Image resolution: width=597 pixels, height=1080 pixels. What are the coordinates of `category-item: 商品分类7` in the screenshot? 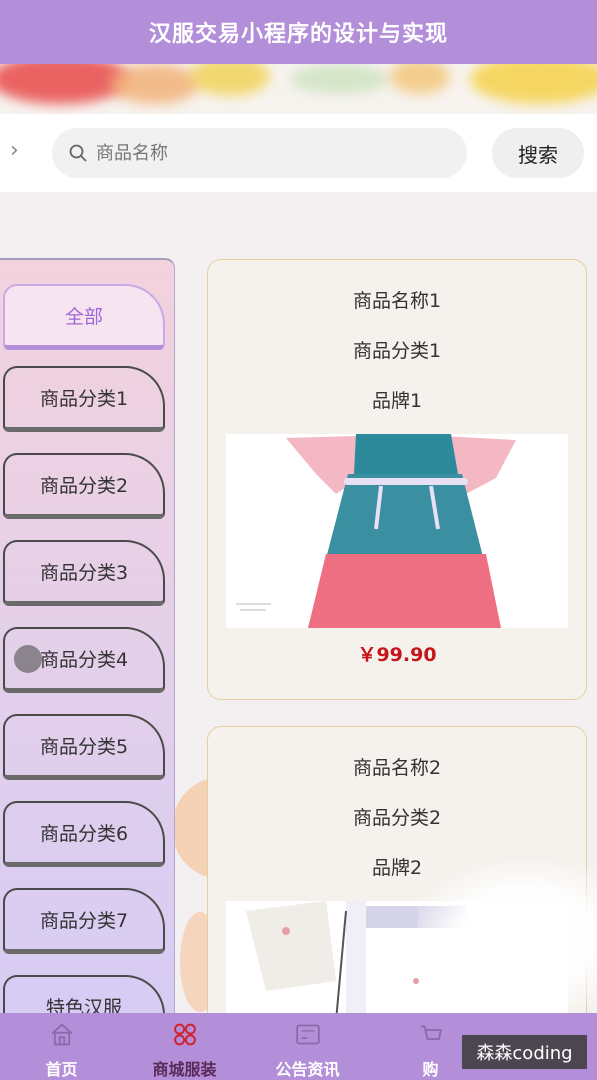 It's located at (84, 921).